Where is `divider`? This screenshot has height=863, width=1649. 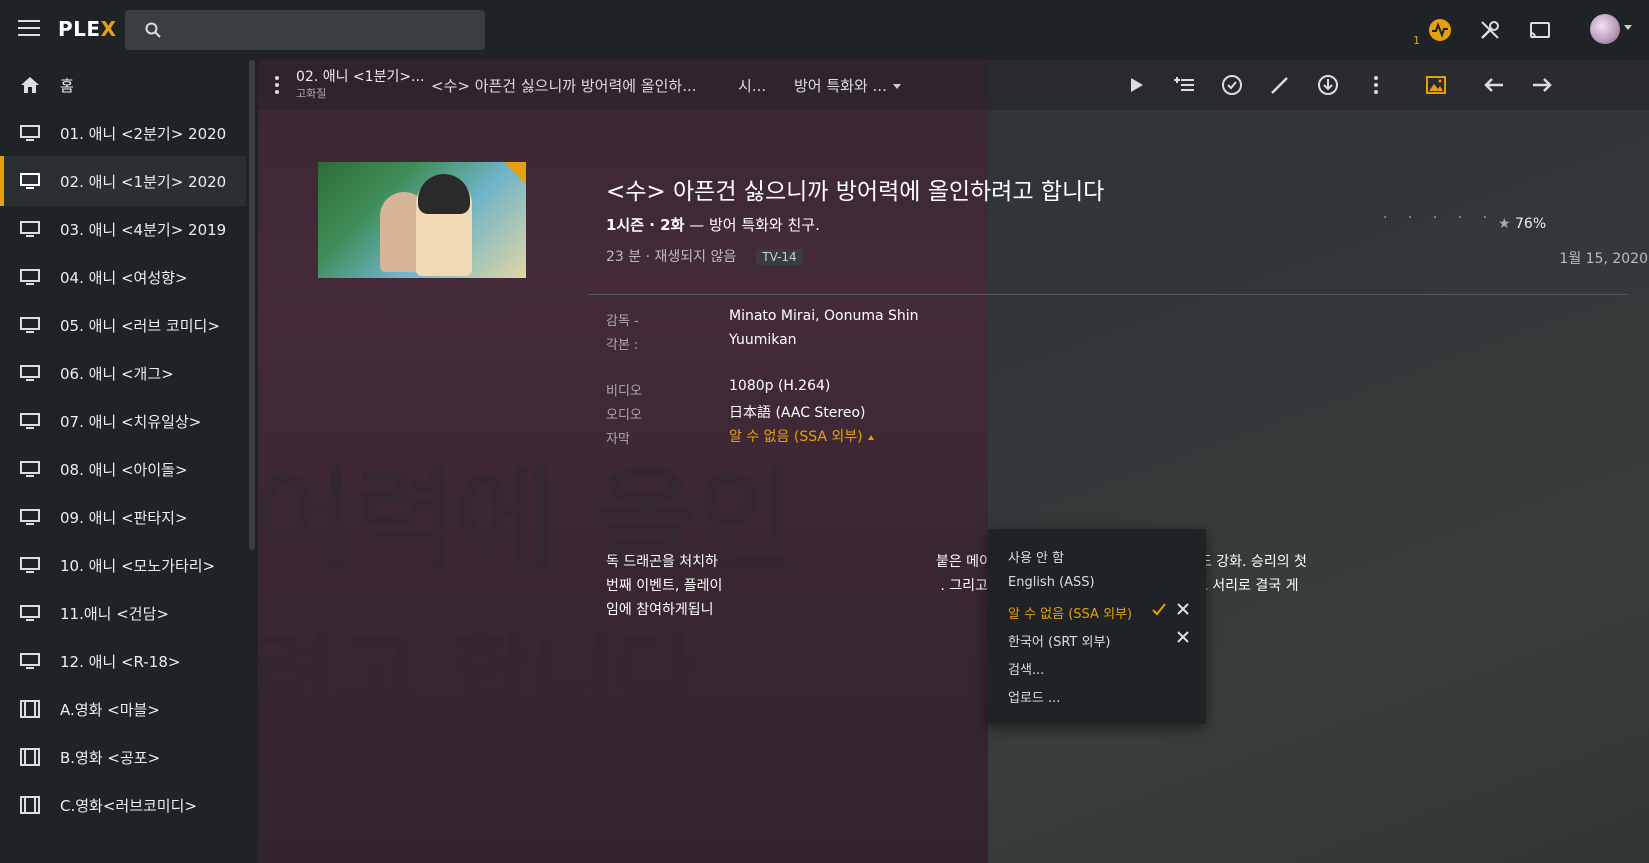 divider is located at coordinates (1108, 294).